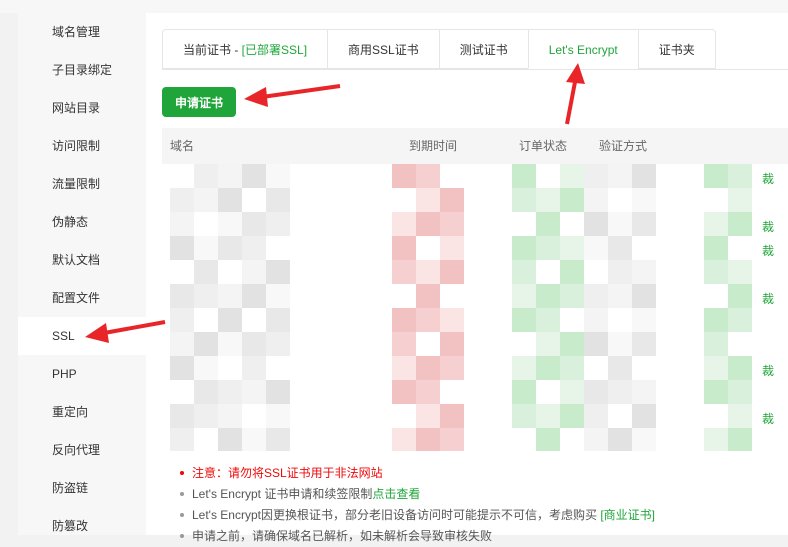  What do you see at coordinates (82, 488) in the screenshot?
I see `sidebar-item-hotlink-protection: 防盗链` at bounding box center [82, 488].